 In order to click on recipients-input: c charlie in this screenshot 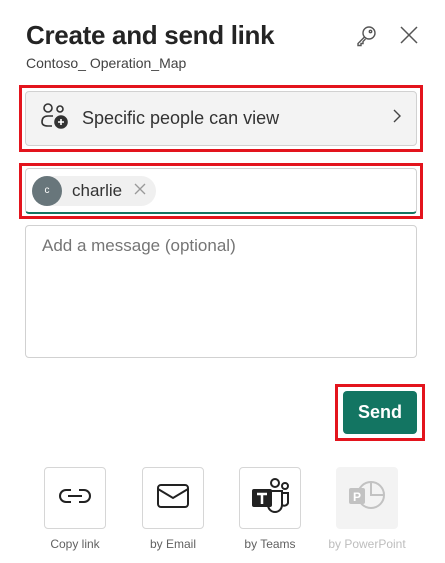, I will do `click(221, 191)`.